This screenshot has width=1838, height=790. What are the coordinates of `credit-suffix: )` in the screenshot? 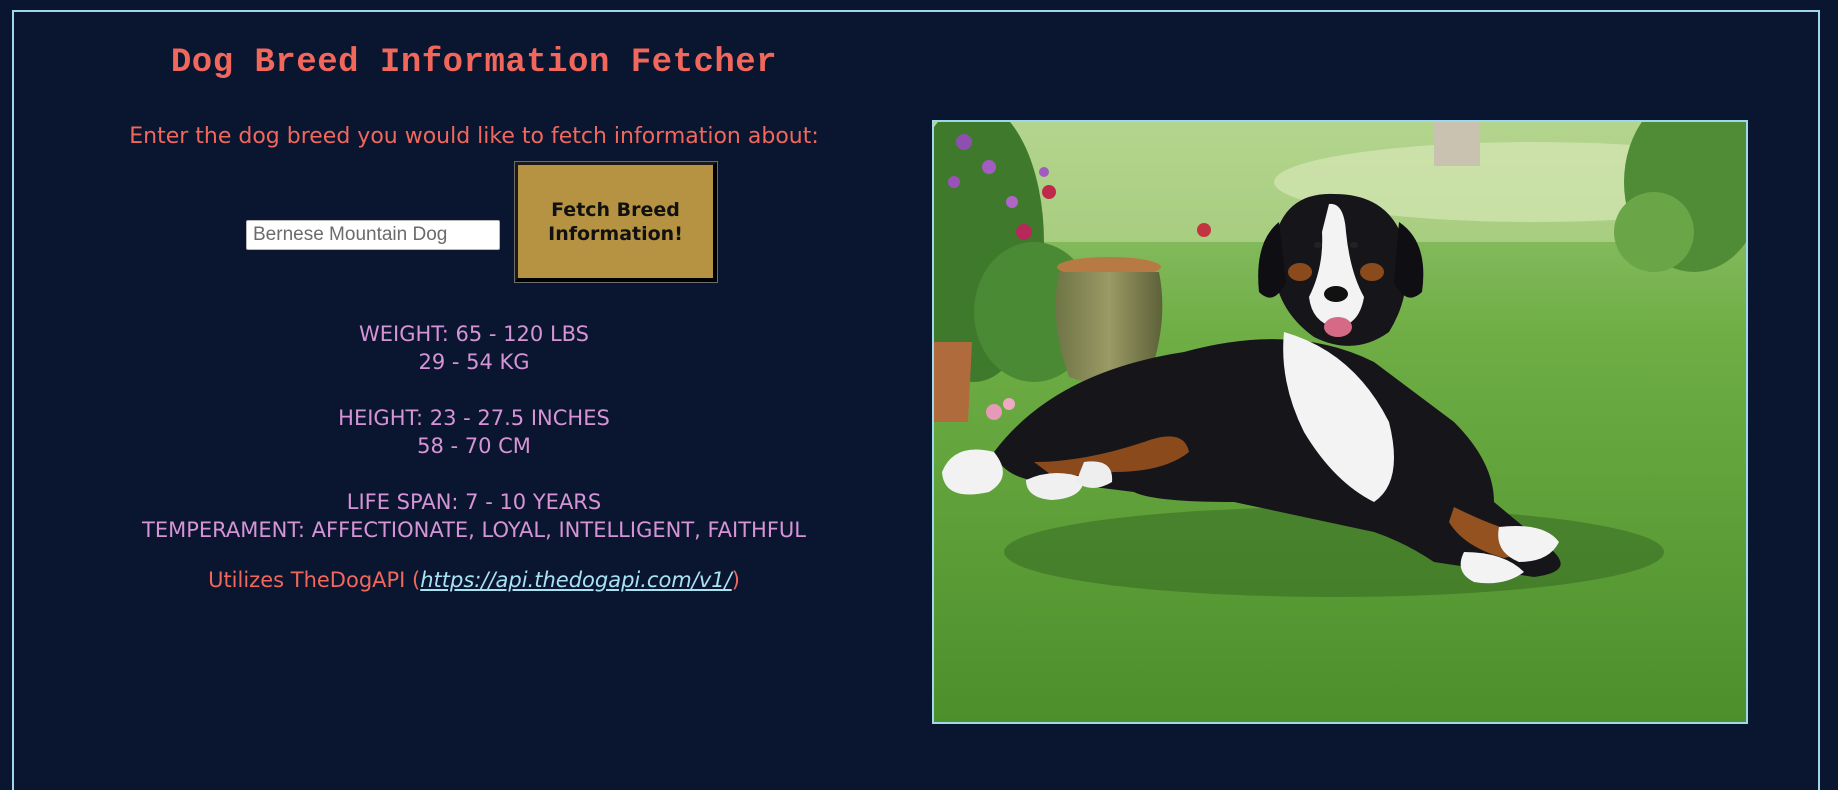 It's located at (735, 580).